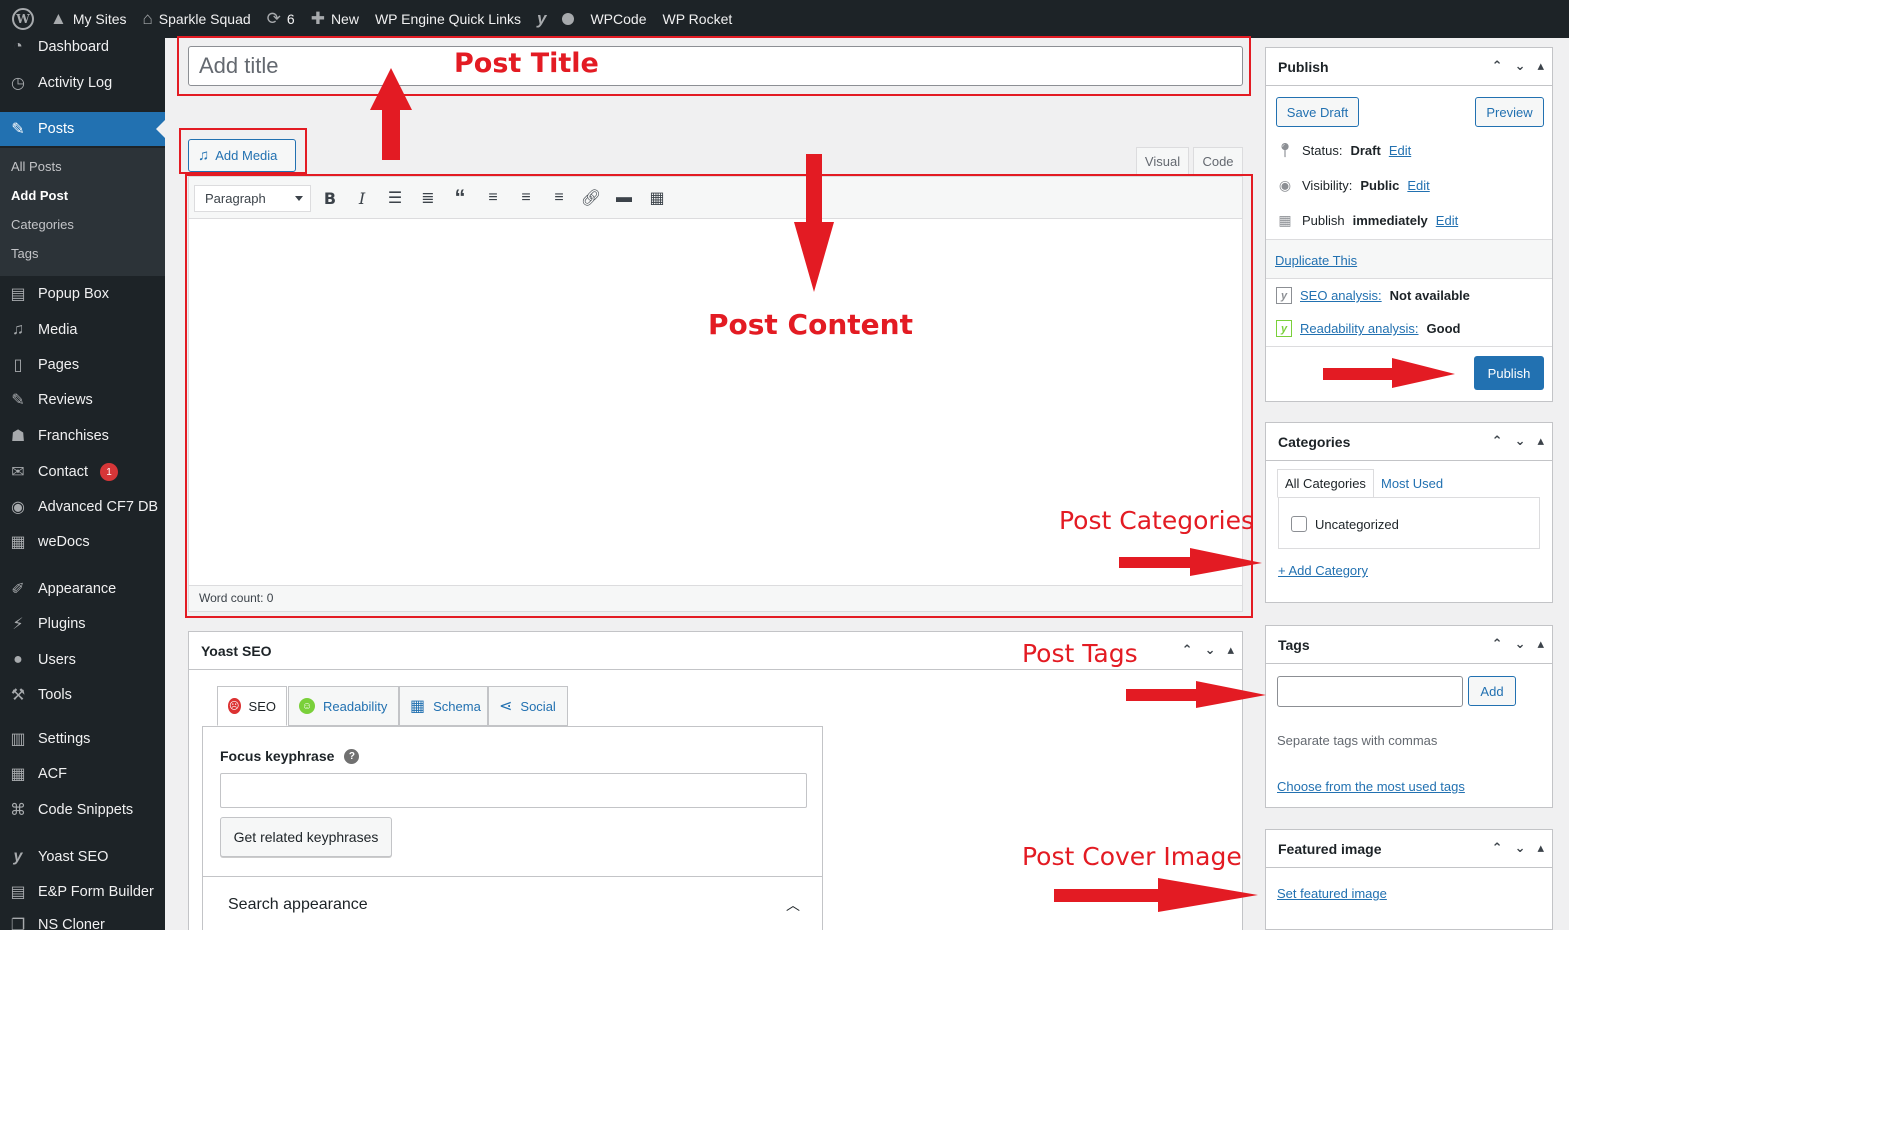 The image size is (1892, 1121). I want to click on arrow-down-content, so click(814, 223).